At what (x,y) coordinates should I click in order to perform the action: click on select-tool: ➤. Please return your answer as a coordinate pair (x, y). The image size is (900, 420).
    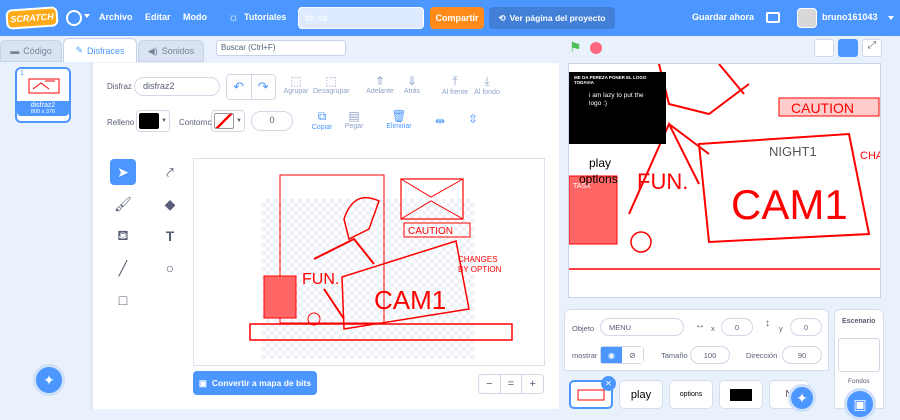
    Looking at the image, I should click on (123, 172).